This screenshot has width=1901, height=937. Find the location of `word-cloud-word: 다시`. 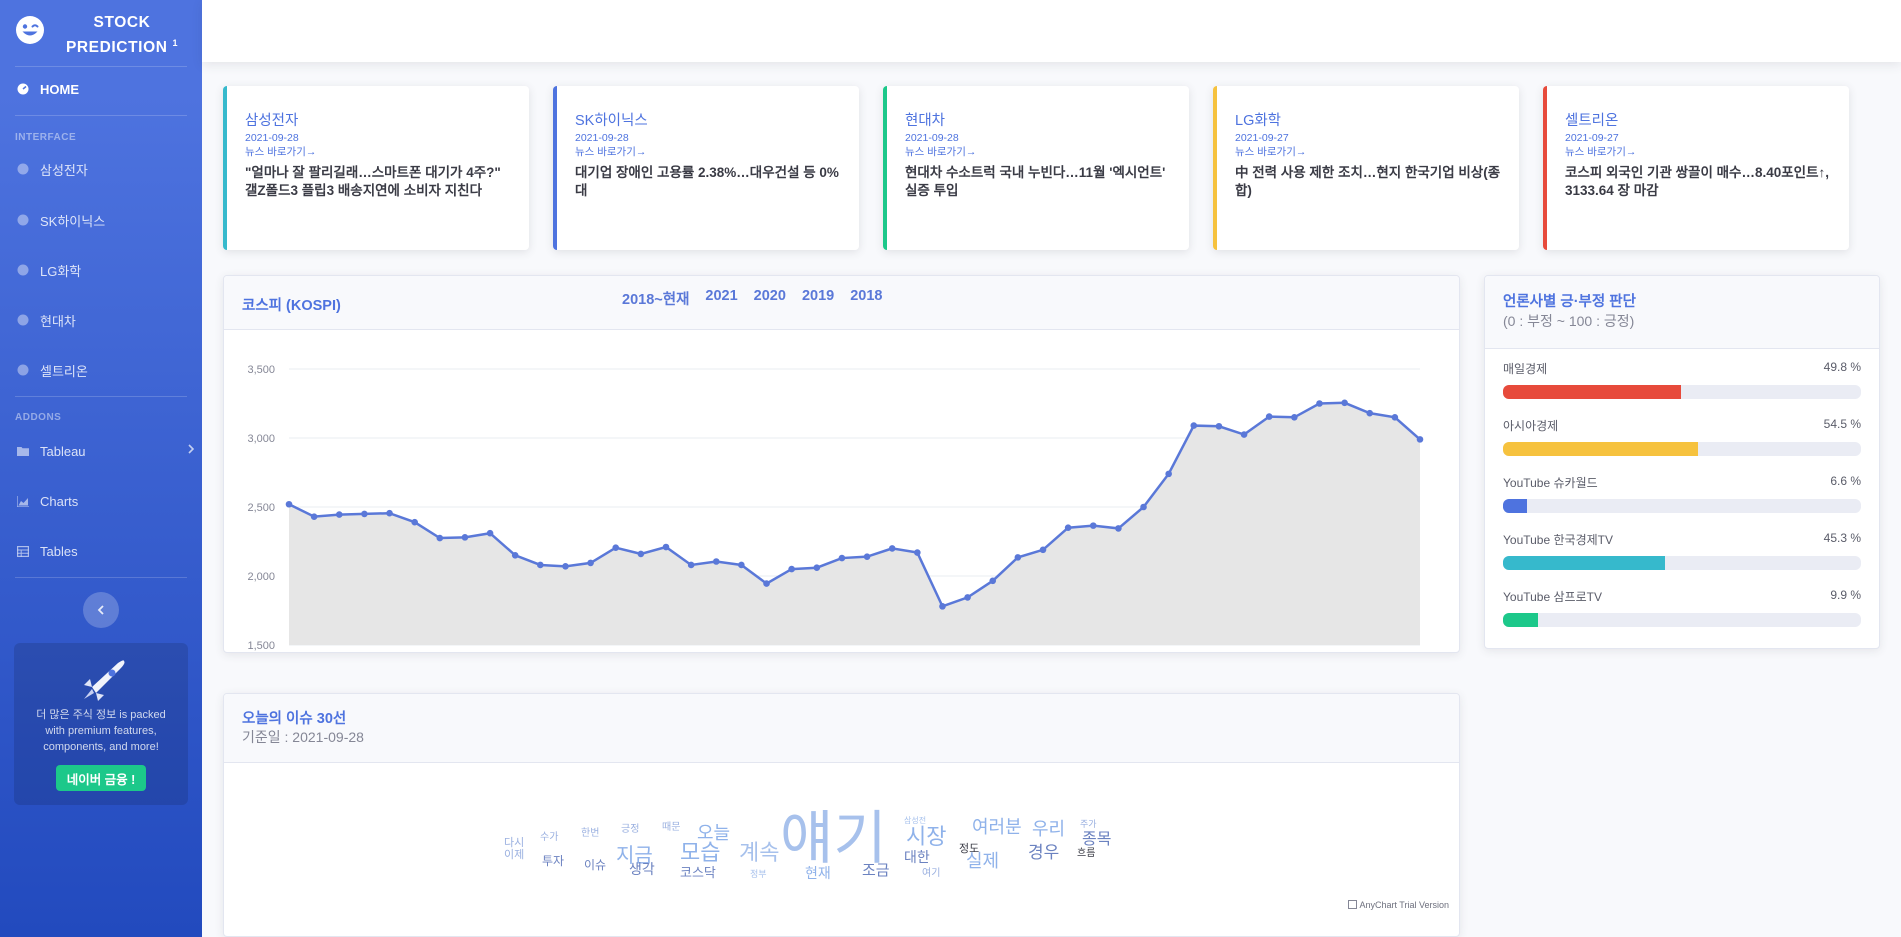

word-cloud-word: 다시 is located at coordinates (514, 842).